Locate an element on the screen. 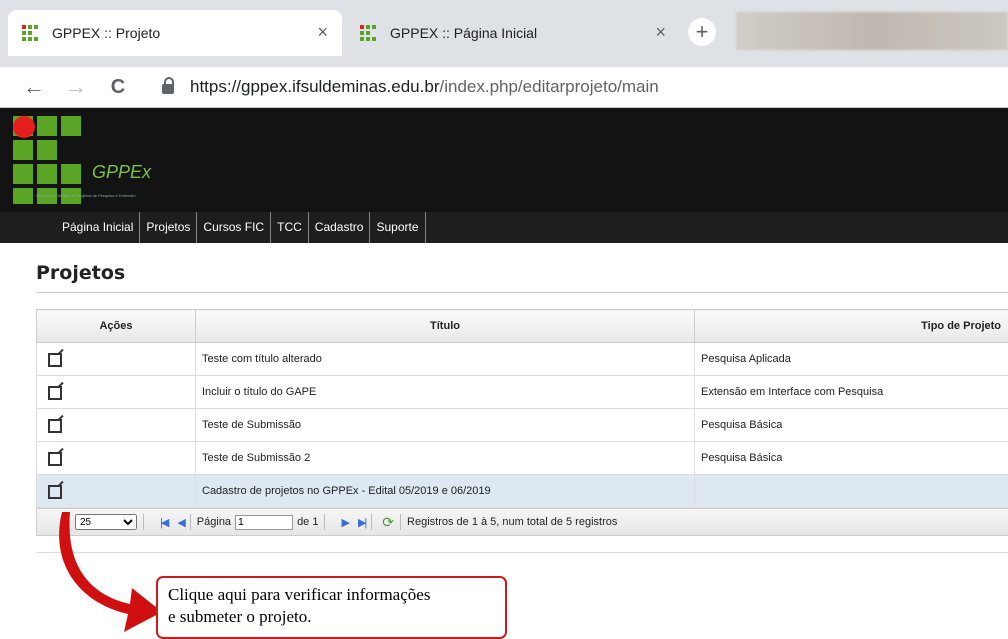 The image size is (1008, 639). column-header-titulo: Título is located at coordinates (445, 326).